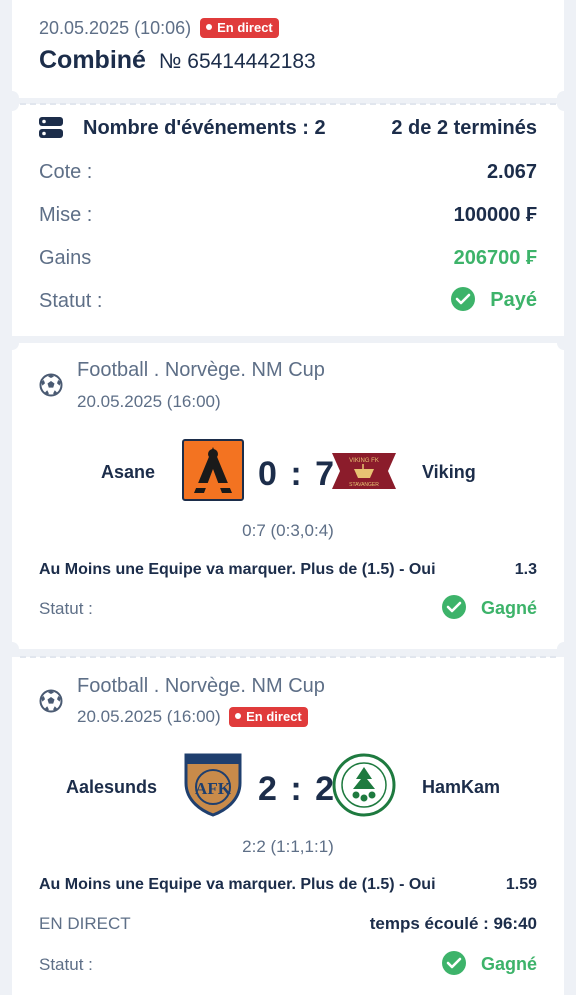 This screenshot has height=995, width=576. I want to click on statut-value: Payé, so click(513, 300).